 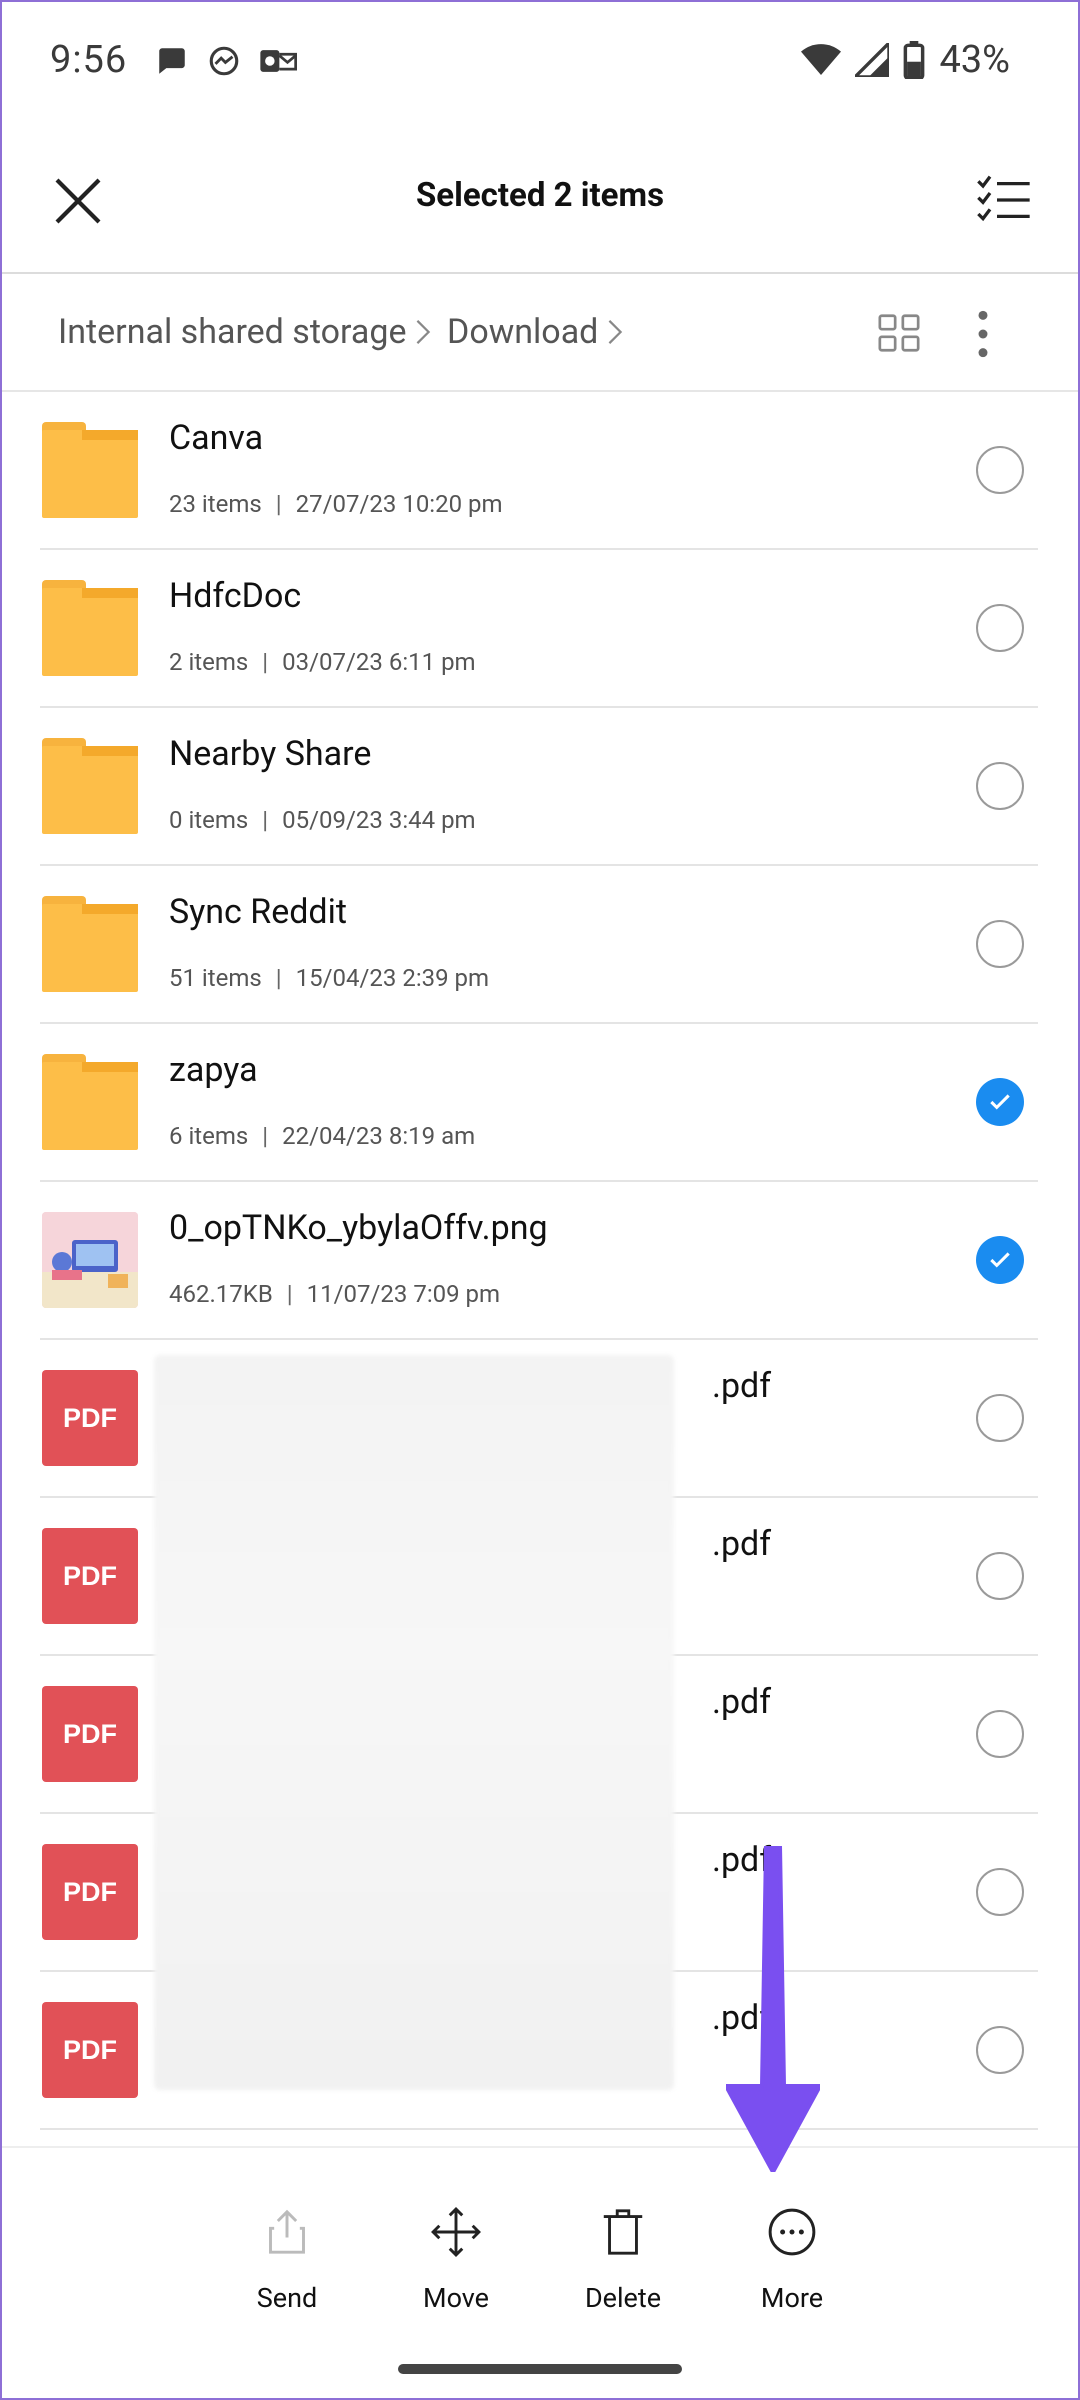 I want to click on list-item: Nearby Share 0 items | 05/09/23 3:44 pm, so click(x=539, y=787).